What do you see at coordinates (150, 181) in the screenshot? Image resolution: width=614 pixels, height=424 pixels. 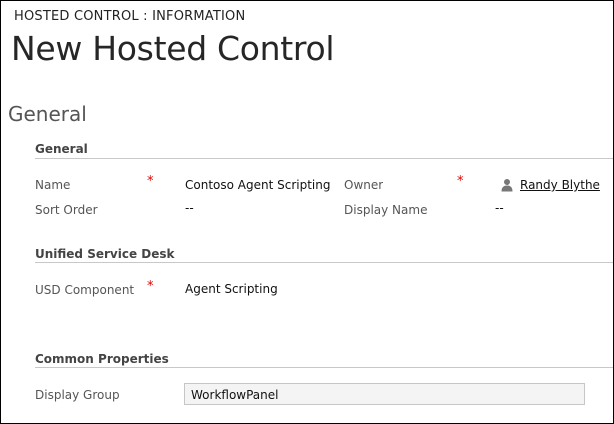 I see `name-required-marker: *` at bounding box center [150, 181].